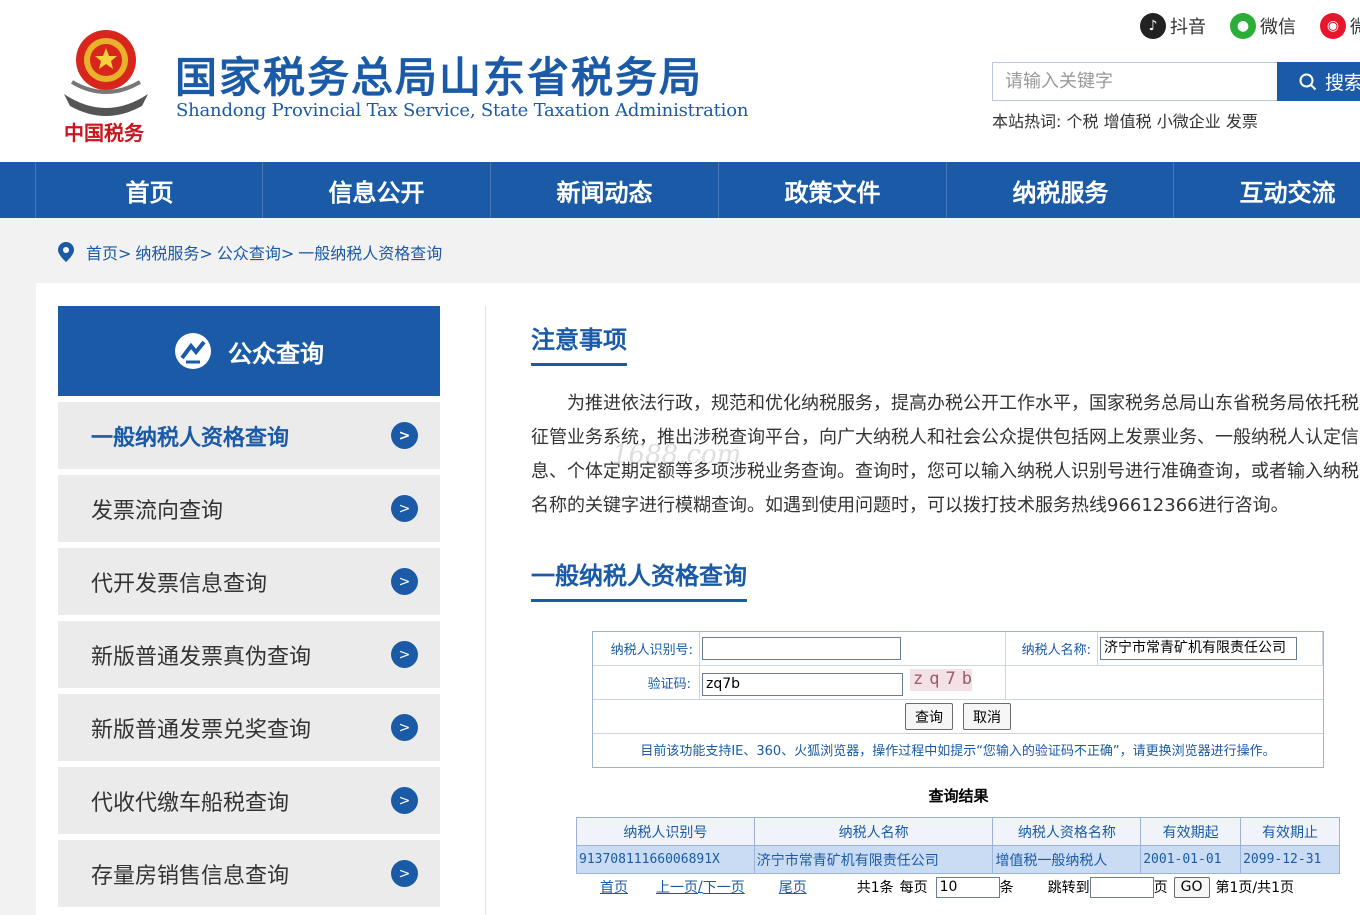 This screenshot has width=1360, height=915. I want to click on tax-emblem-logo: 中国税务, so click(106, 84).